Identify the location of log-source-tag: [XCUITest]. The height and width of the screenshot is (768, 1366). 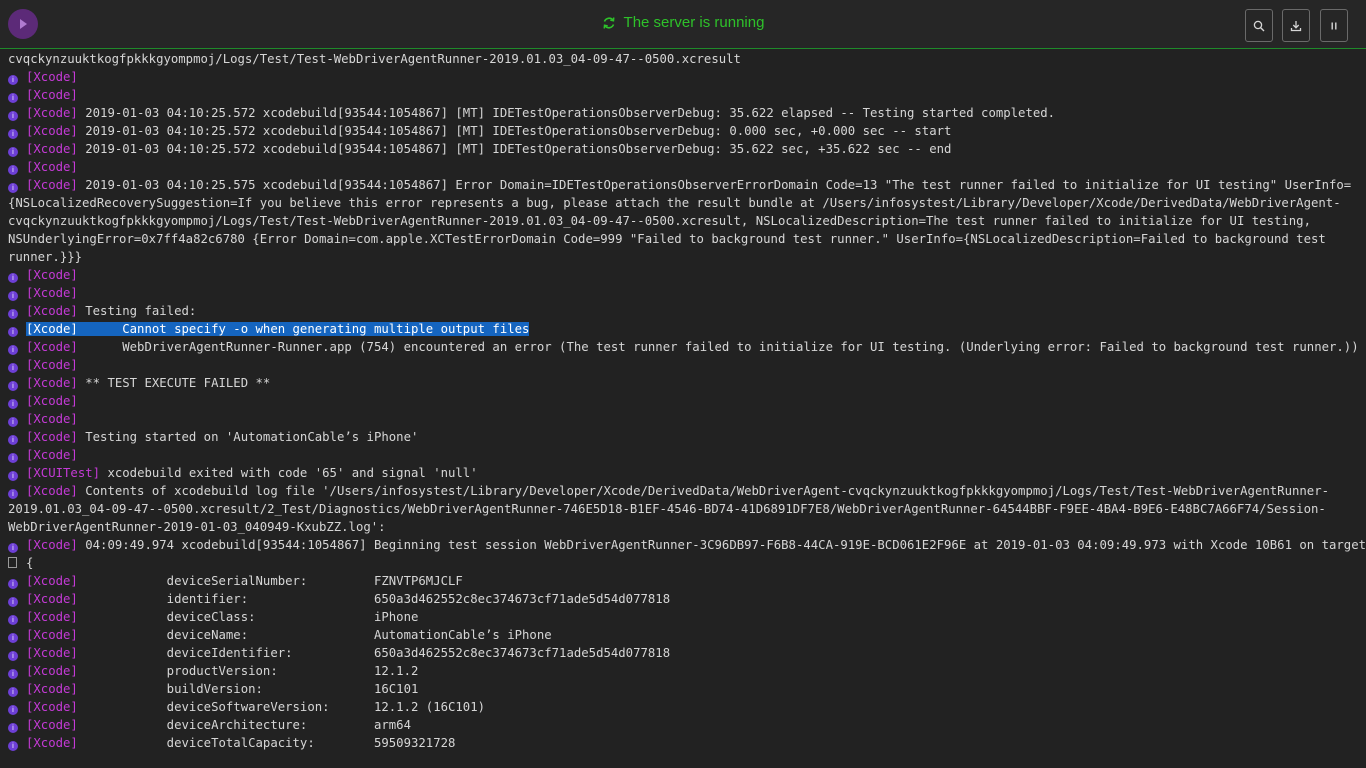
(63, 473).